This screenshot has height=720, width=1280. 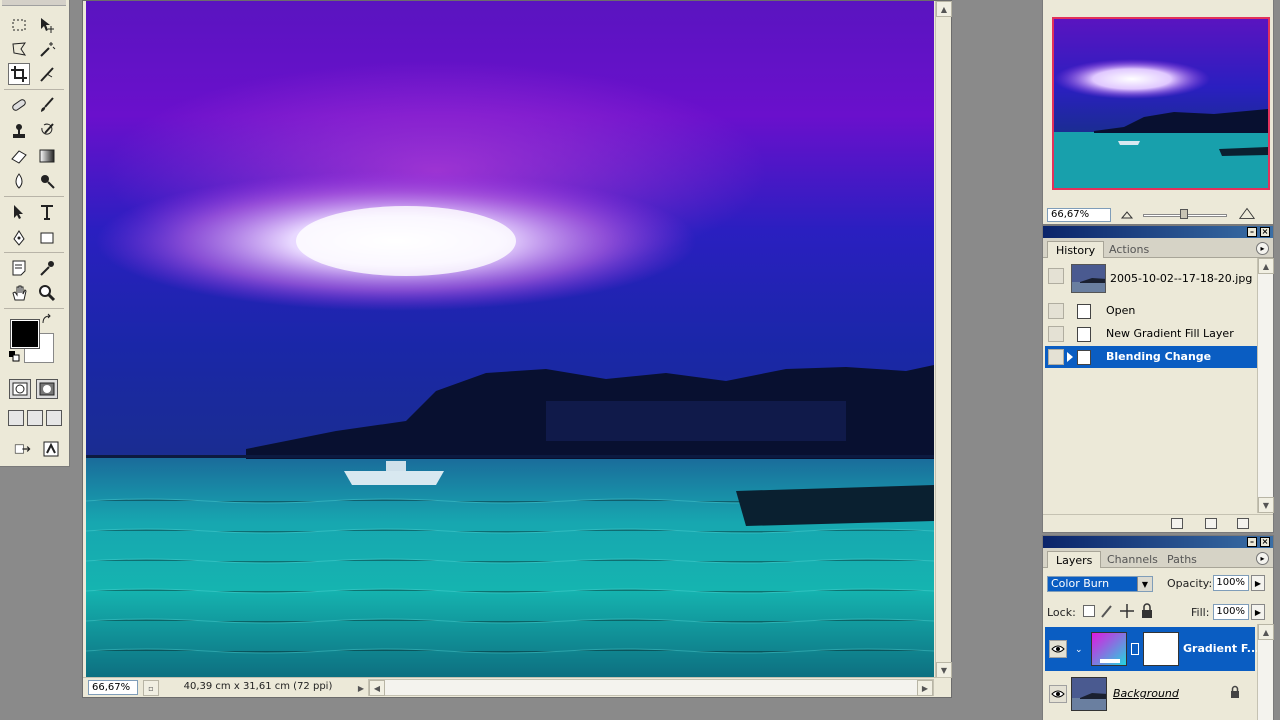 What do you see at coordinates (1258, 612) in the screenshot?
I see `fill-slider-arrow-icon: ▶` at bounding box center [1258, 612].